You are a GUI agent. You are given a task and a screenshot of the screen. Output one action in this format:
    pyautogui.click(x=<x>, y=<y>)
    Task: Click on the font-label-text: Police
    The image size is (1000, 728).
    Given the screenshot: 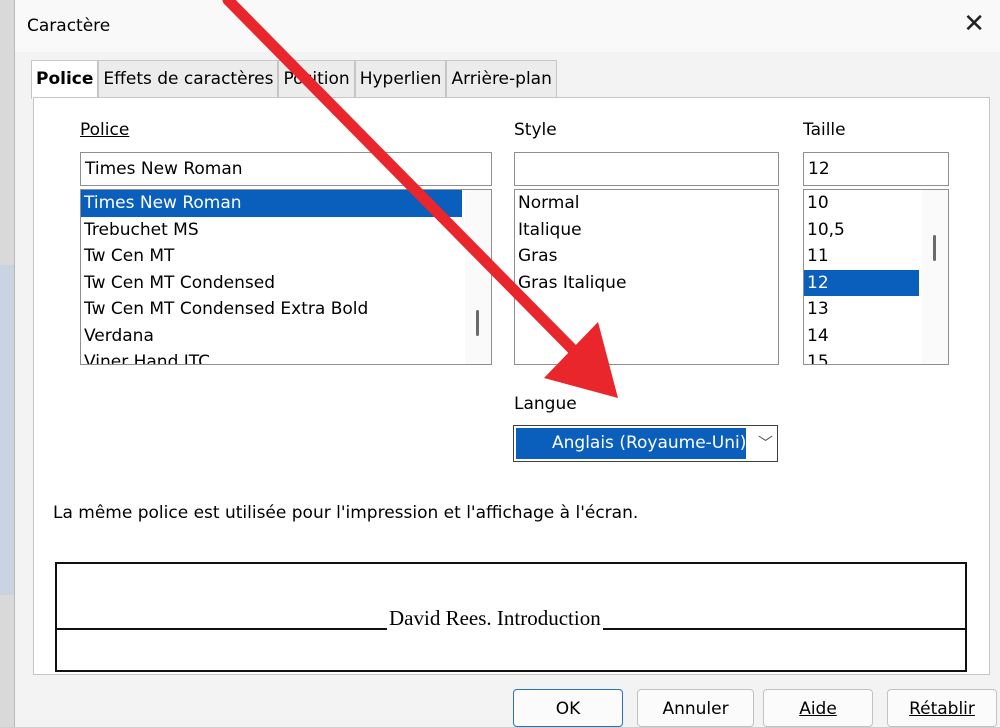 What is the action you would take?
    pyautogui.click(x=105, y=130)
    